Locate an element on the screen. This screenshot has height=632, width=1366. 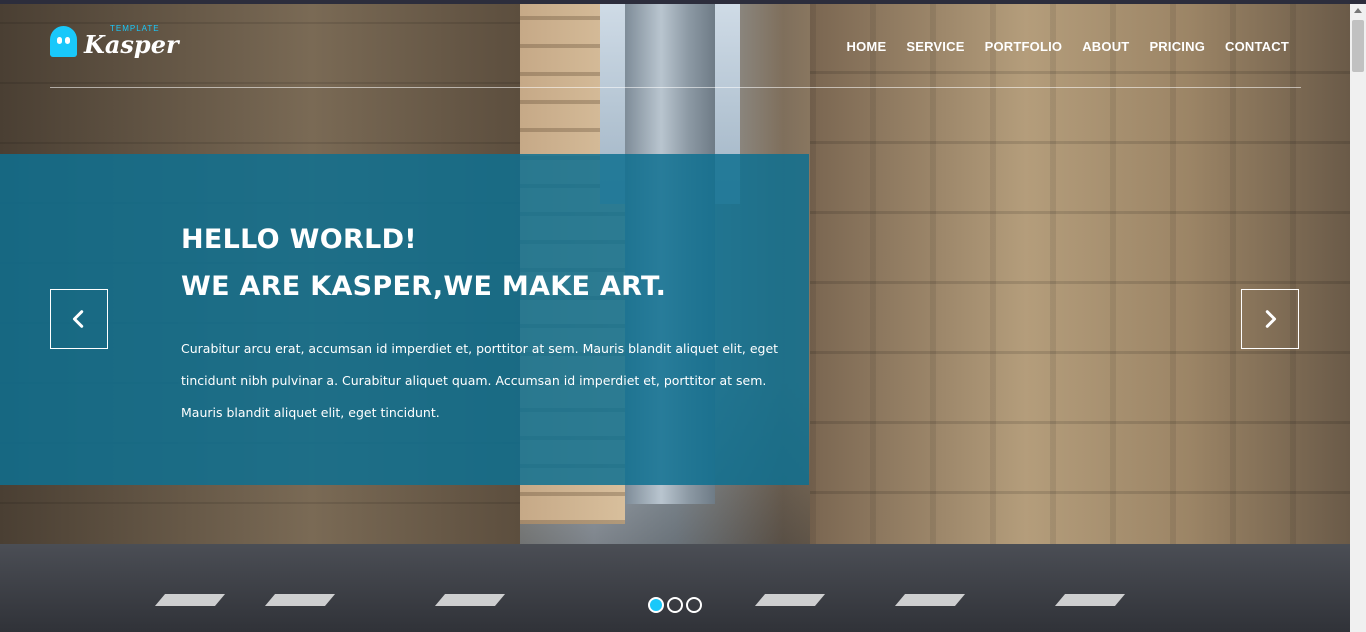
logo: TEMPLATE Kasper is located at coordinates (114, 44).